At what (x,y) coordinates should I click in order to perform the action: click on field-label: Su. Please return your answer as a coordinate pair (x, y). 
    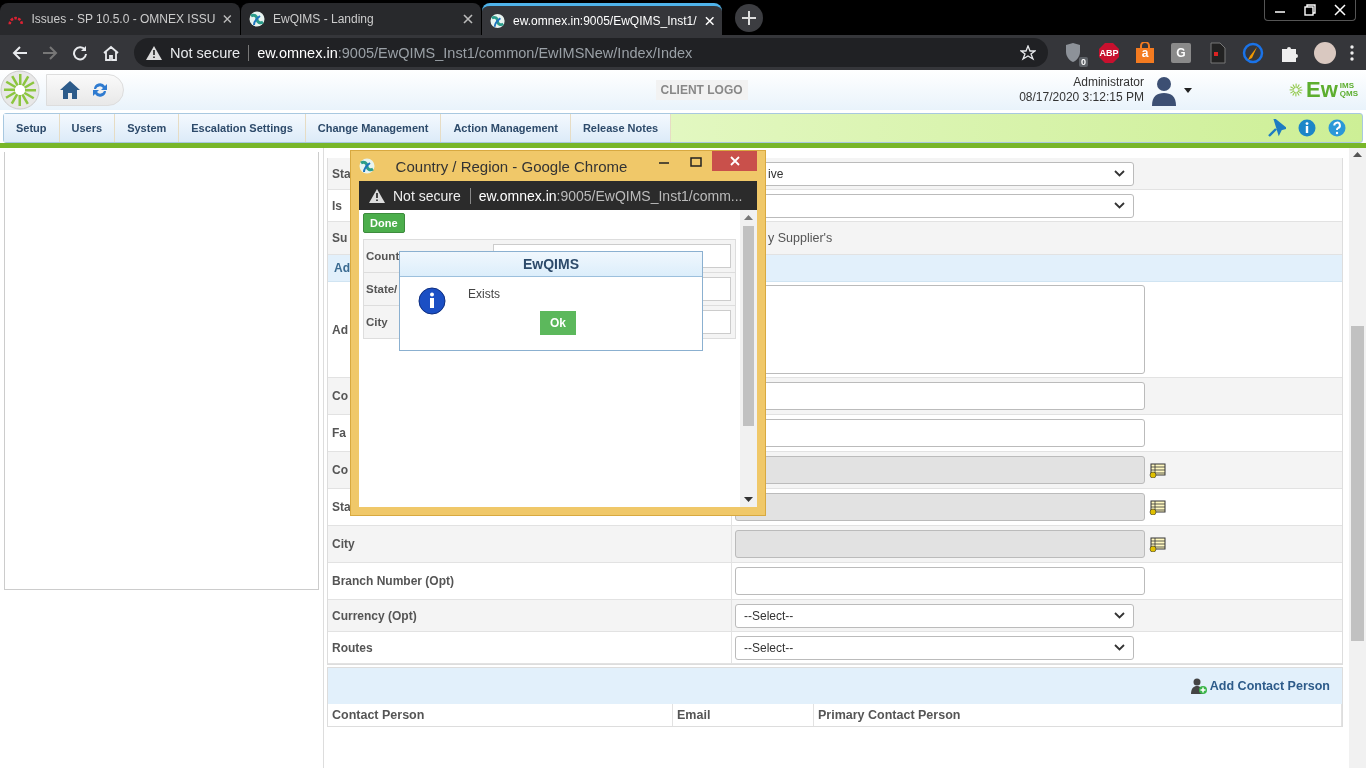
    Looking at the image, I should click on (340, 238).